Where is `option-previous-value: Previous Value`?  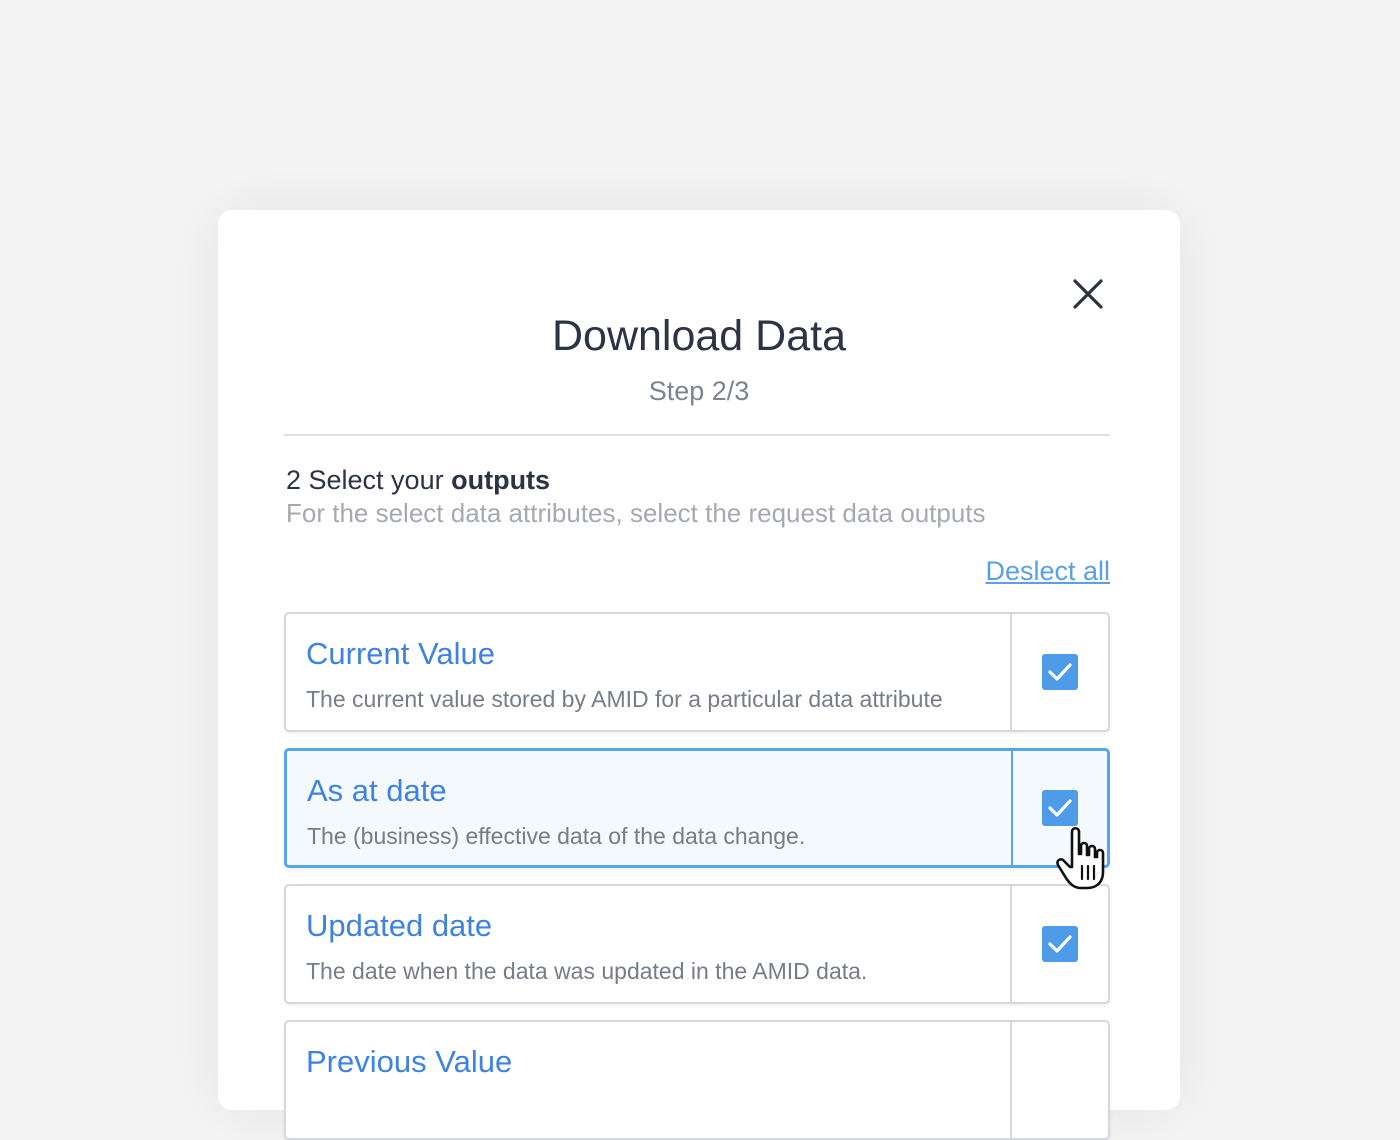 option-previous-value: Previous Value is located at coordinates (697, 1080).